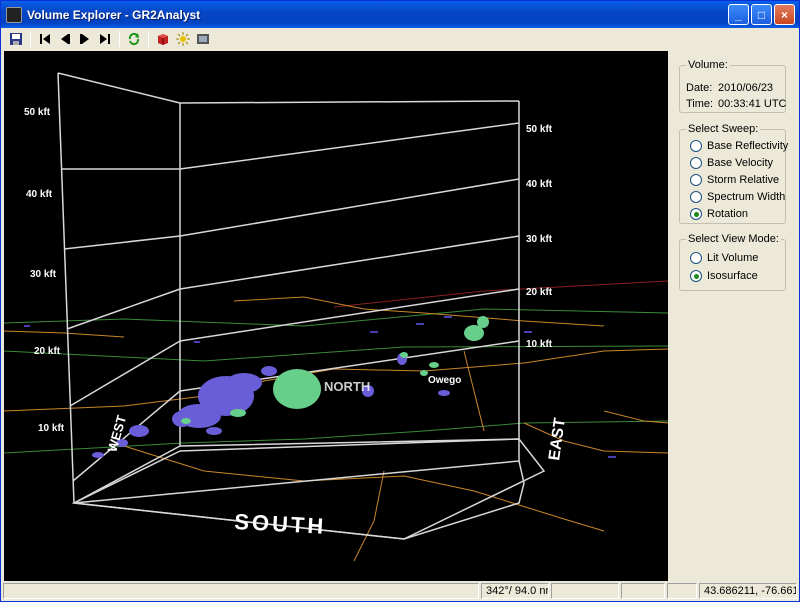 The image size is (800, 602). Describe the element at coordinates (444, 380) in the screenshot. I see `place-label-owego: Owego` at that location.